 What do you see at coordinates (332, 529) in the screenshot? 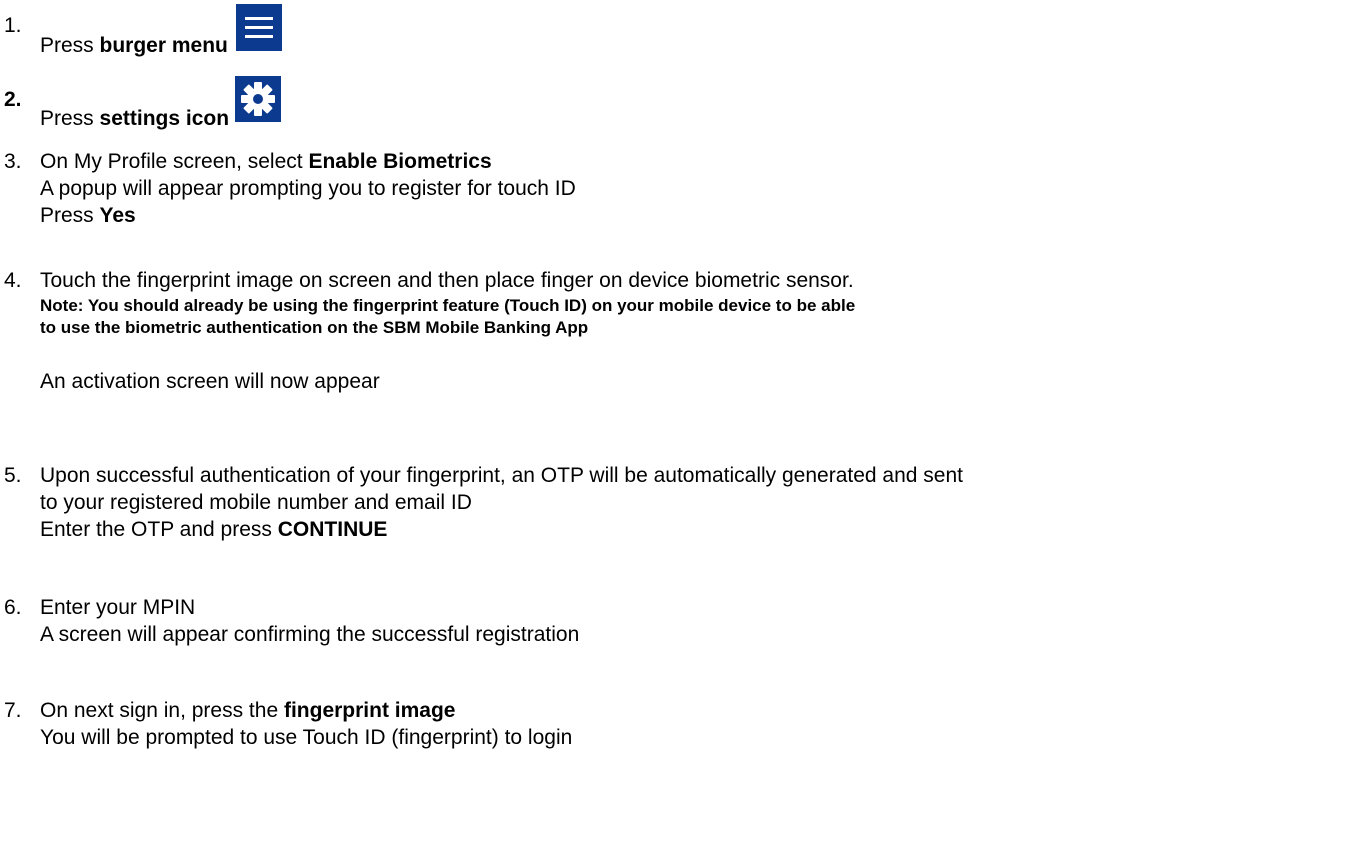
I see `step-emphasis: CONTINUE` at bounding box center [332, 529].